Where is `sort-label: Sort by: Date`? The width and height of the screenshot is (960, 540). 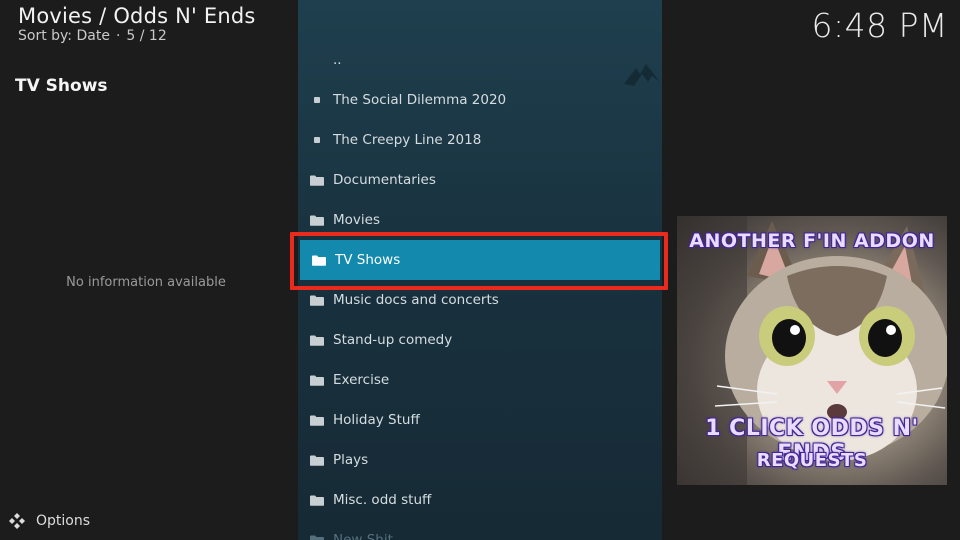
sort-label: Sort by: Date is located at coordinates (64, 36).